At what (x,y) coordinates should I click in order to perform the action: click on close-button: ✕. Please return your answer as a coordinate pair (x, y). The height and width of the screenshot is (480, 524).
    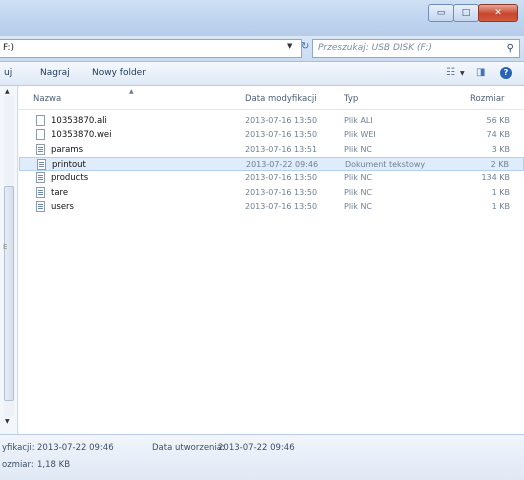
    Looking at the image, I should click on (498, 13).